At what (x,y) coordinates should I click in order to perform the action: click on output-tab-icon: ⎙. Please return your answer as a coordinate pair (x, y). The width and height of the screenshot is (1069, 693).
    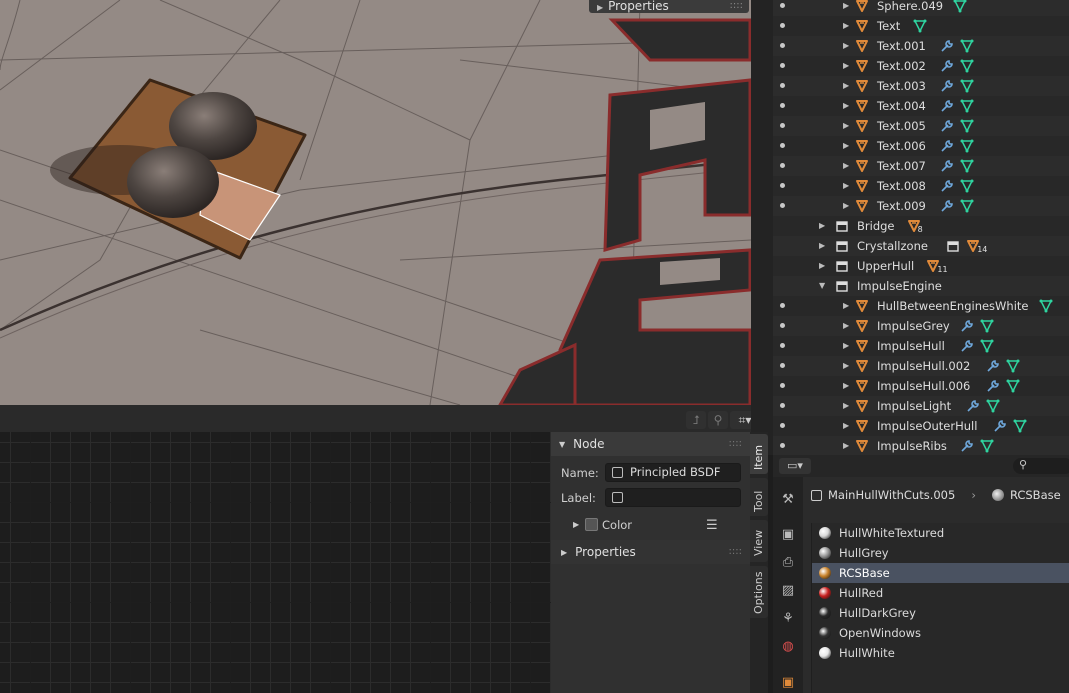
    Looking at the image, I should click on (788, 563).